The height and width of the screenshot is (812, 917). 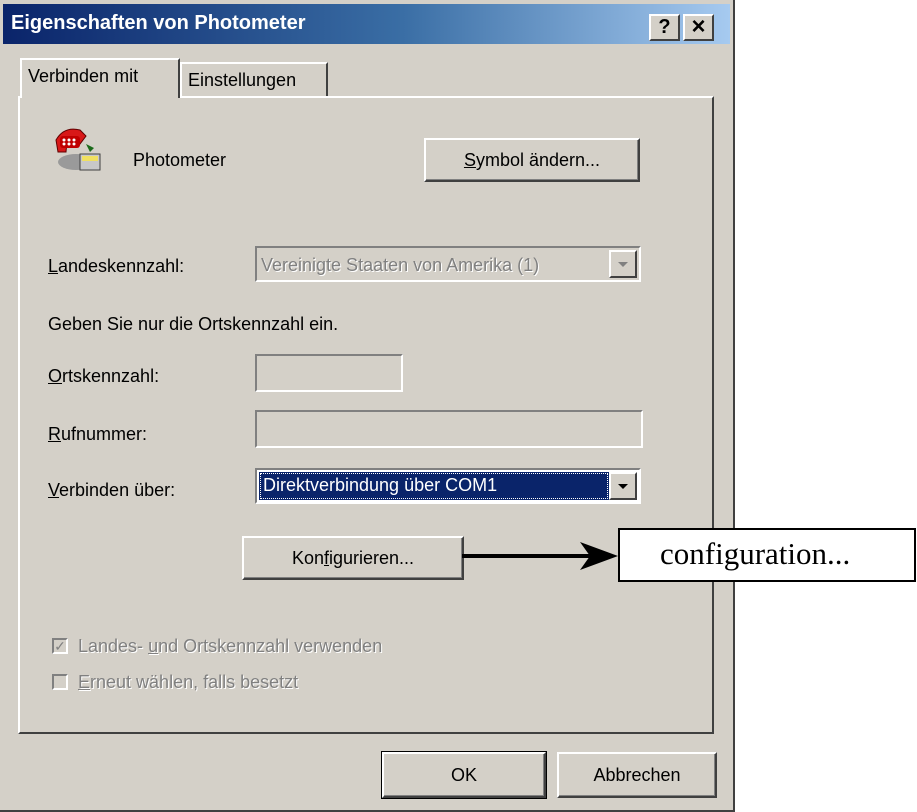 I want to click on country-code-select: Vereinigte Staaten von Amerika (1), so click(x=448, y=264).